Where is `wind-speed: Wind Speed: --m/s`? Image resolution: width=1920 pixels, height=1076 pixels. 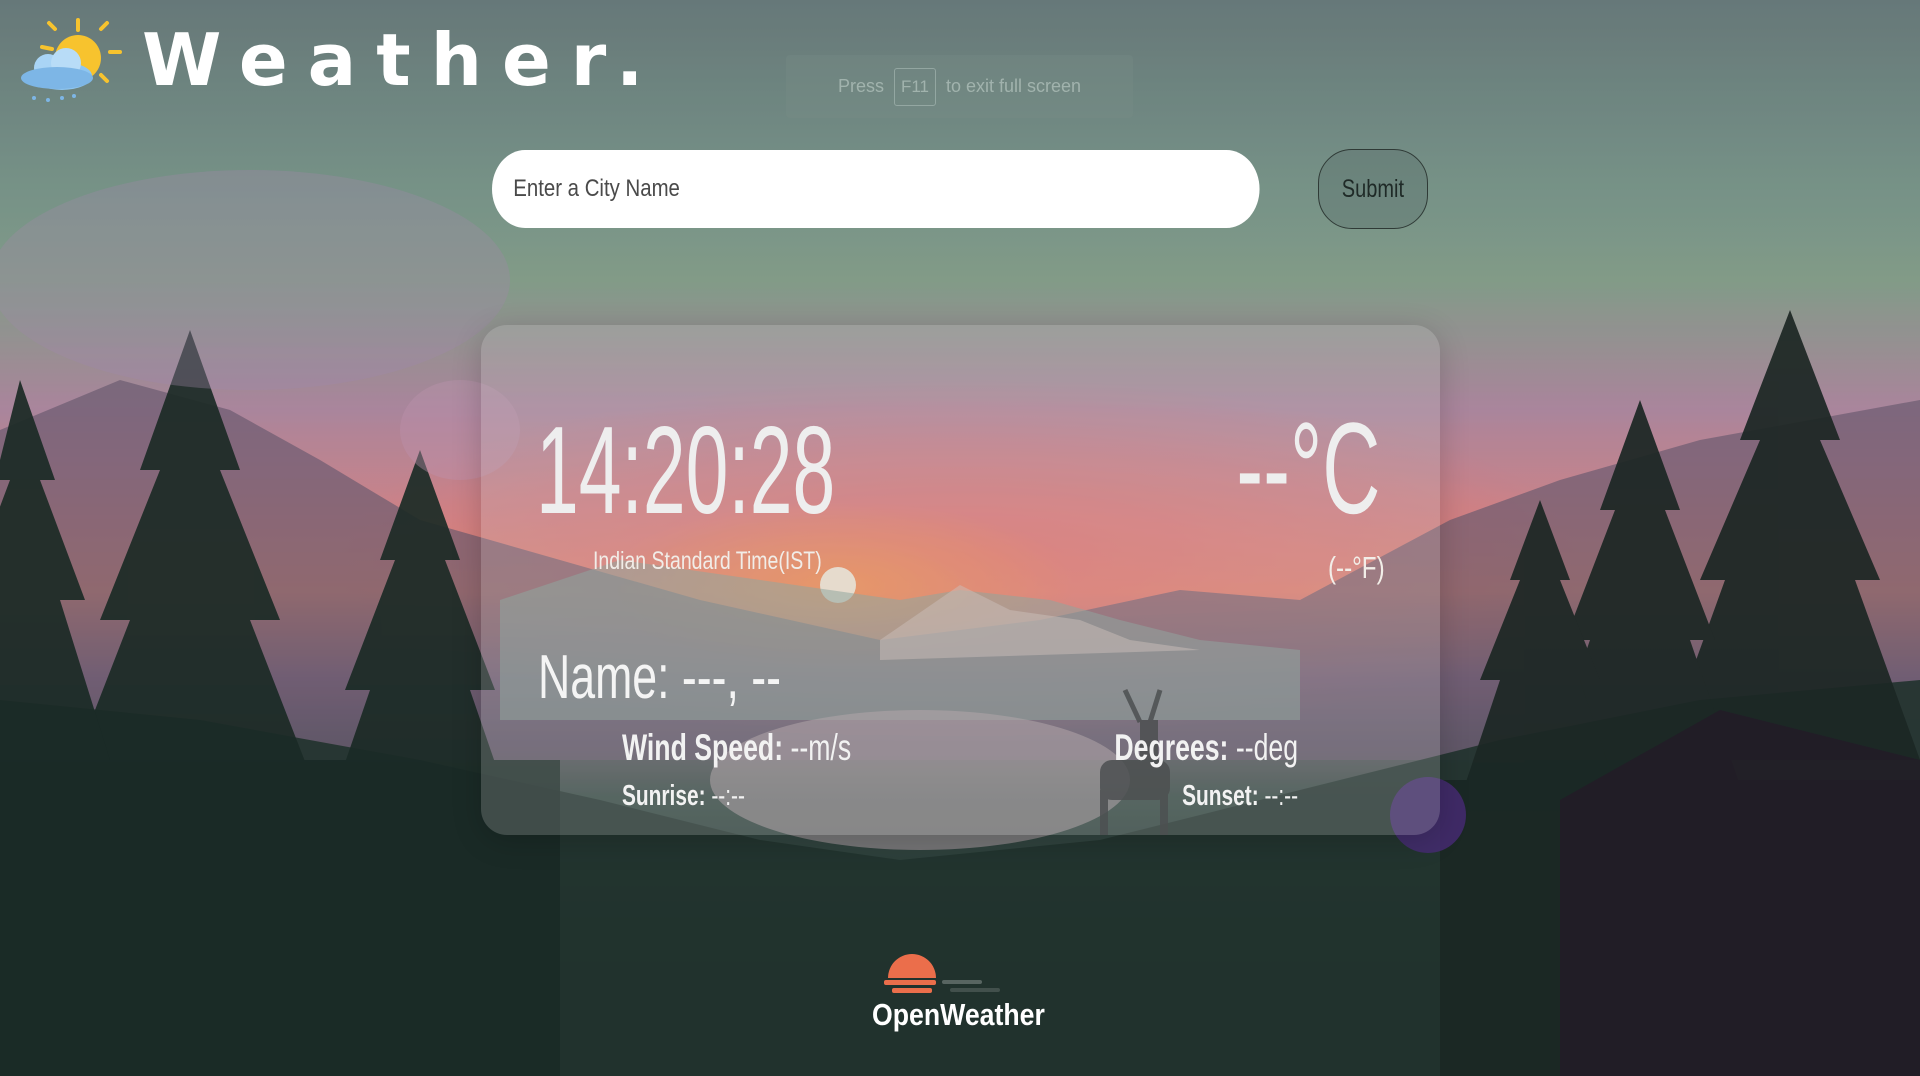 wind-speed: Wind Speed: --m/s is located at coordinates (781, 748).